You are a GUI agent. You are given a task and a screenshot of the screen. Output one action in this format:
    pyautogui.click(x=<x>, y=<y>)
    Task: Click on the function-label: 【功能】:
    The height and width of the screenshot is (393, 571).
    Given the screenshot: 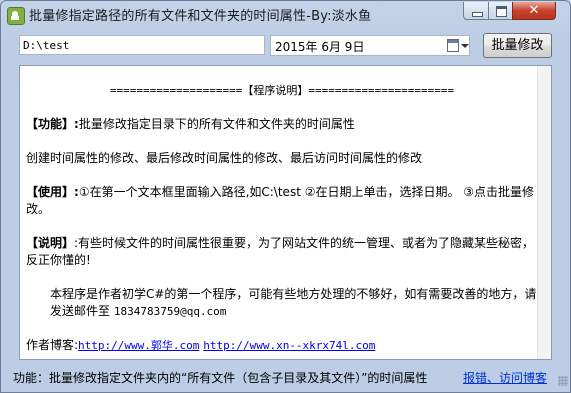 What is the action you would take?
    pyautogui.click(x=52, y=124)
    